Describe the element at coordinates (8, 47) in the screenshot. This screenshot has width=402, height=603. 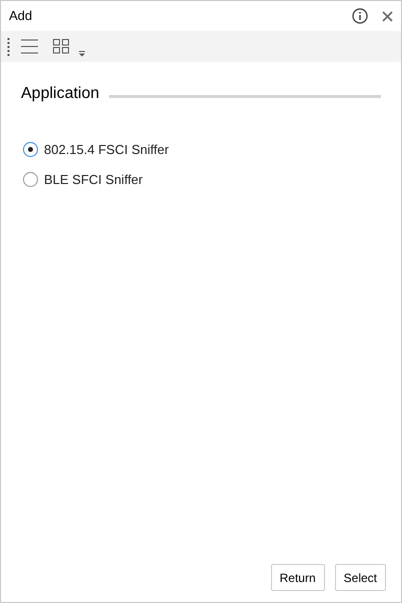
I see `grip-icon` at that location.